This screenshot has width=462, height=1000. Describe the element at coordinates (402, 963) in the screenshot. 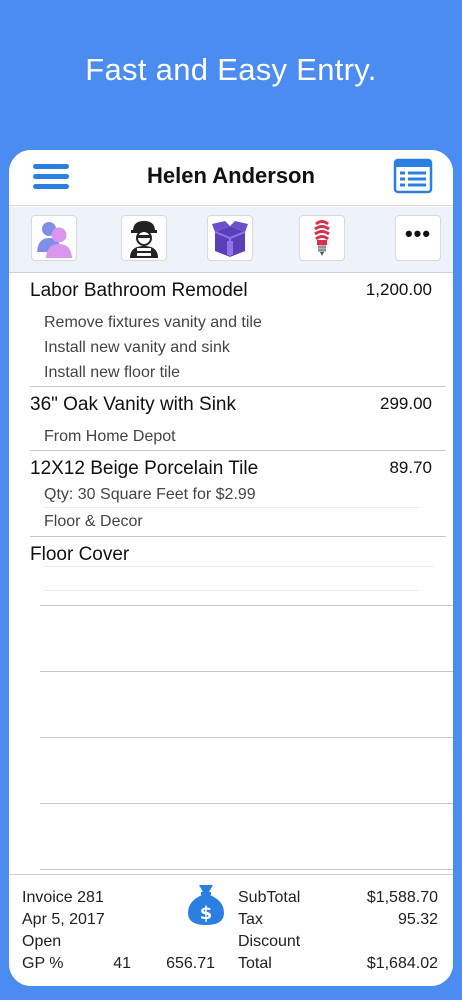

I see `total-value: $1,684.02` at that location.